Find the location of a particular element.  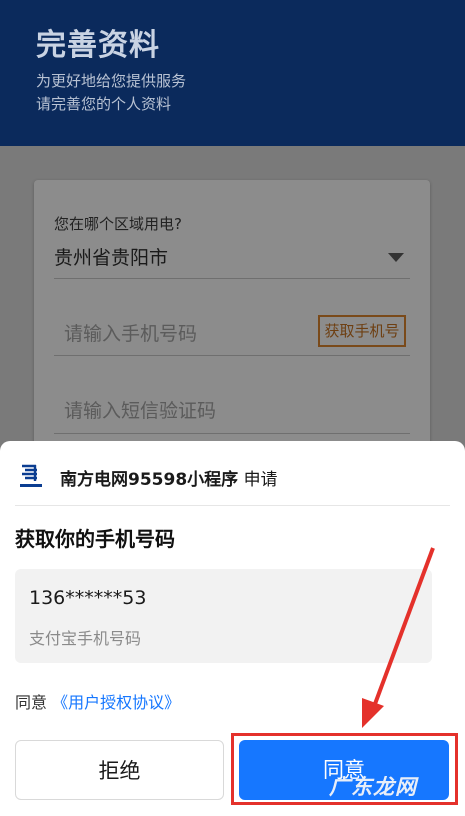

phone-input: 请输入手机号码 is located at coordinates (130, 332).